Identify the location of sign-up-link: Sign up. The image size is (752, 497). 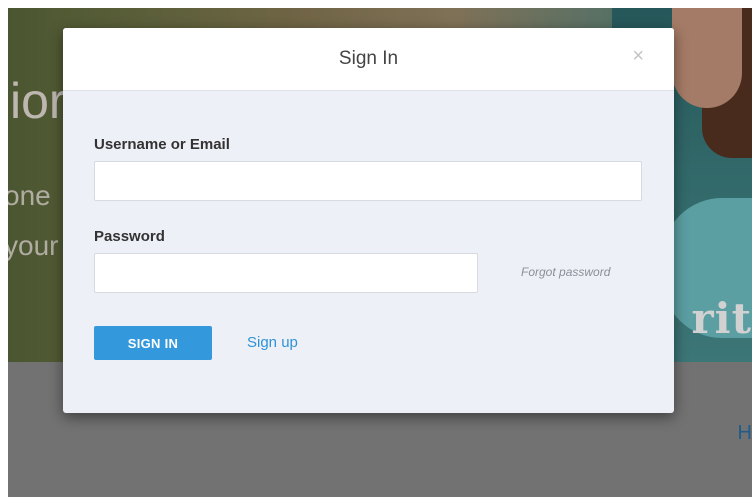
(272, 342).